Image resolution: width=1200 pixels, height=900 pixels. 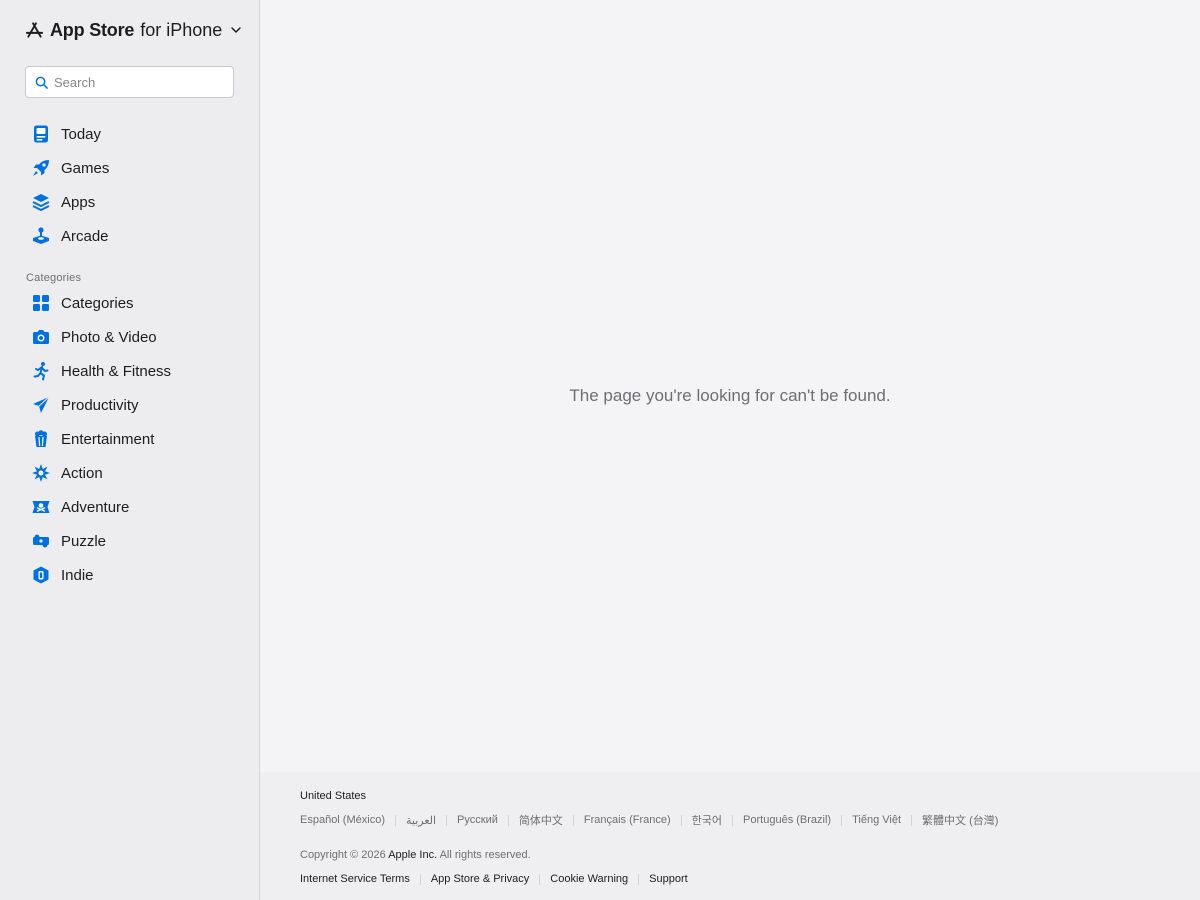 What do you see at coordinates (85, 168) in the screenshot?
I see `sidebar-item-label: Games` at bounding box center [85, 168].